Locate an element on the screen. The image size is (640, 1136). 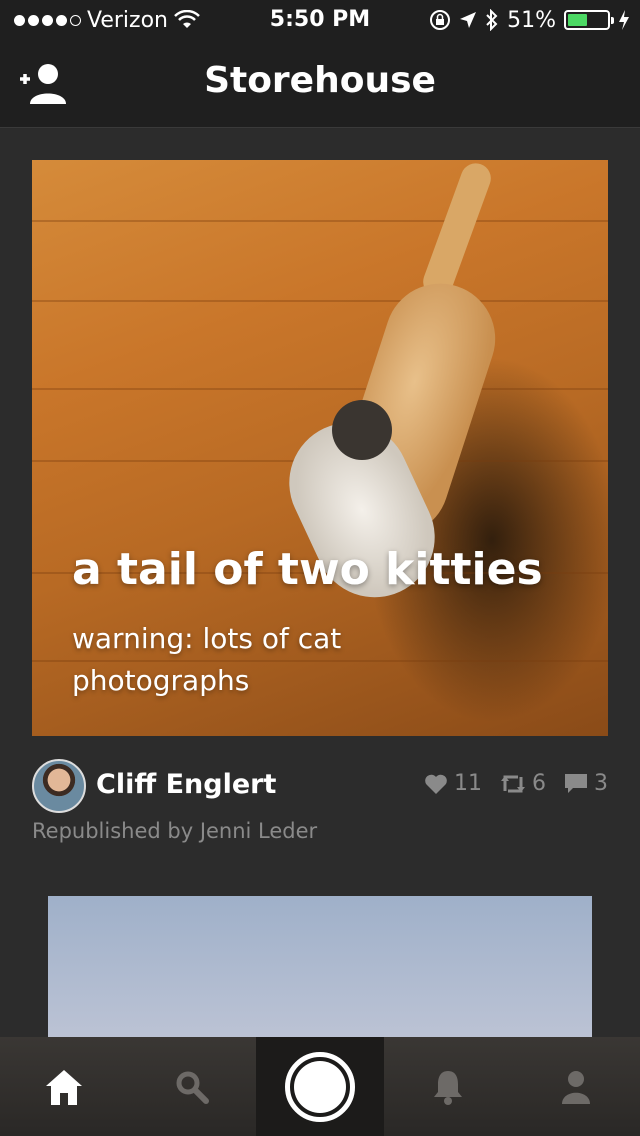
reposts-count: 6 is located at coordinates (539, 783).